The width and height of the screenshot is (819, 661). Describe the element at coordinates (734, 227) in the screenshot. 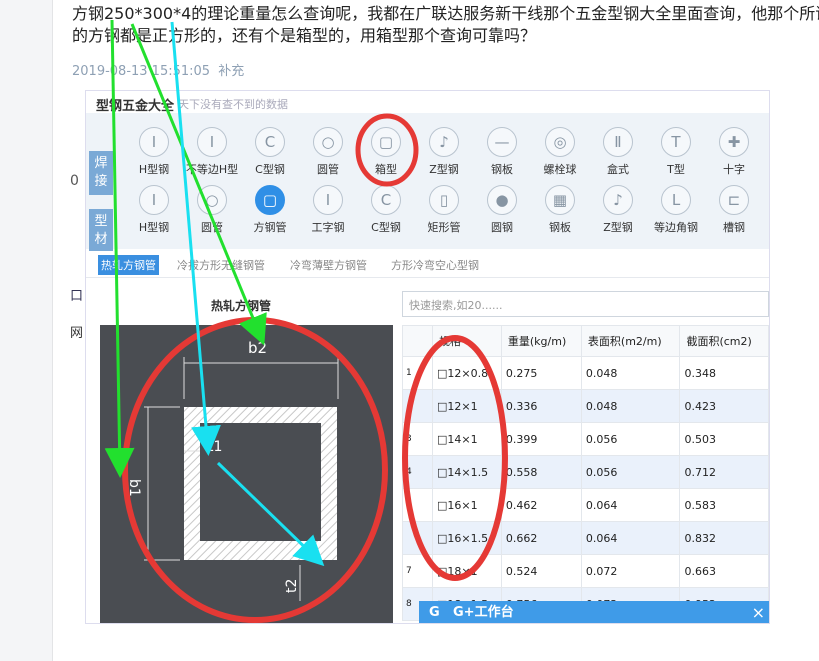

I see `profile-tool-label: 槽钢` at that location.